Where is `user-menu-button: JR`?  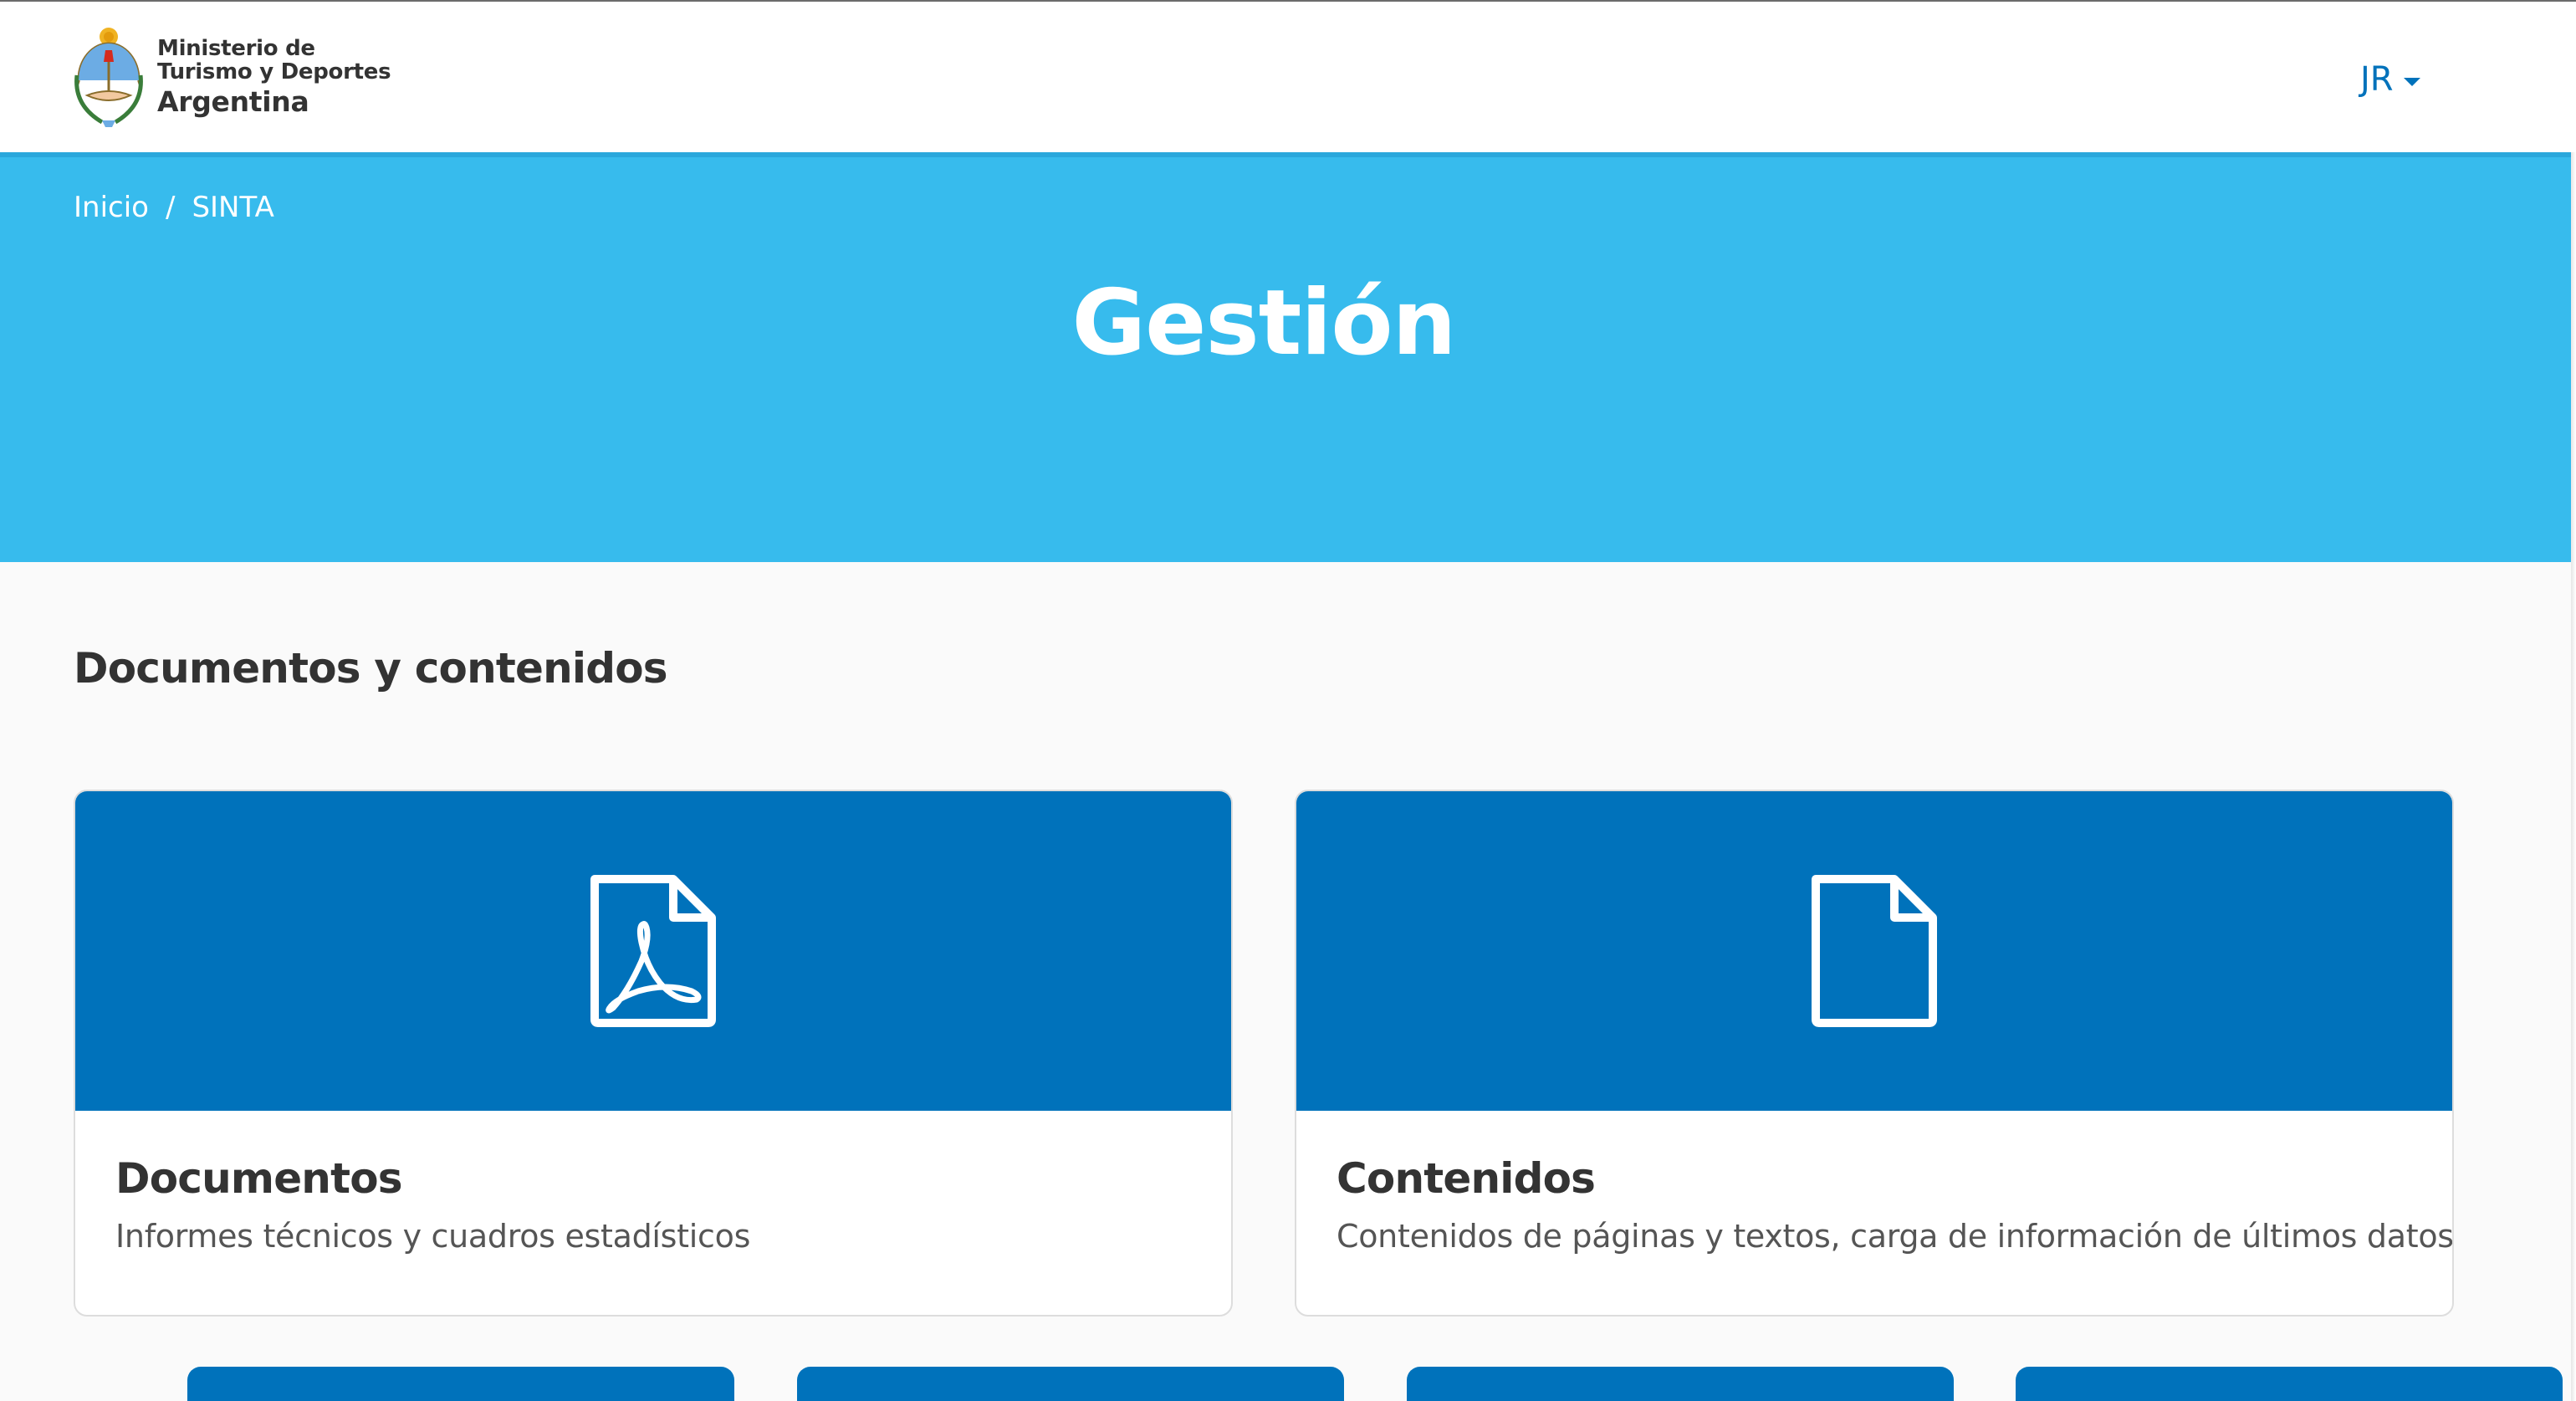 user-menu-button: JR is located at coordinates (2390, 79).